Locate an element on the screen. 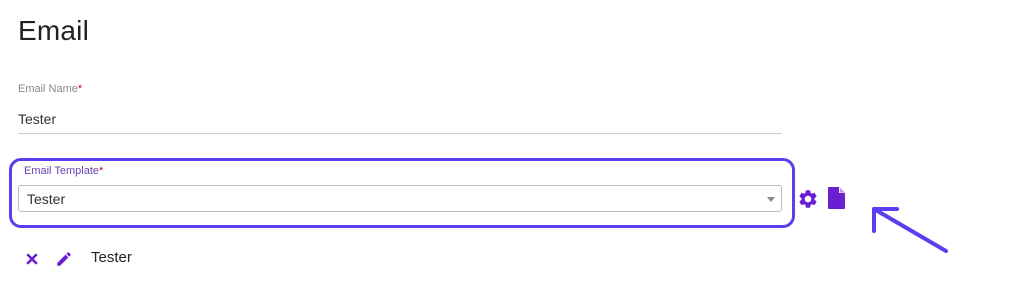  email-template-label-text: Email Template is located at coordinates (61, 171).